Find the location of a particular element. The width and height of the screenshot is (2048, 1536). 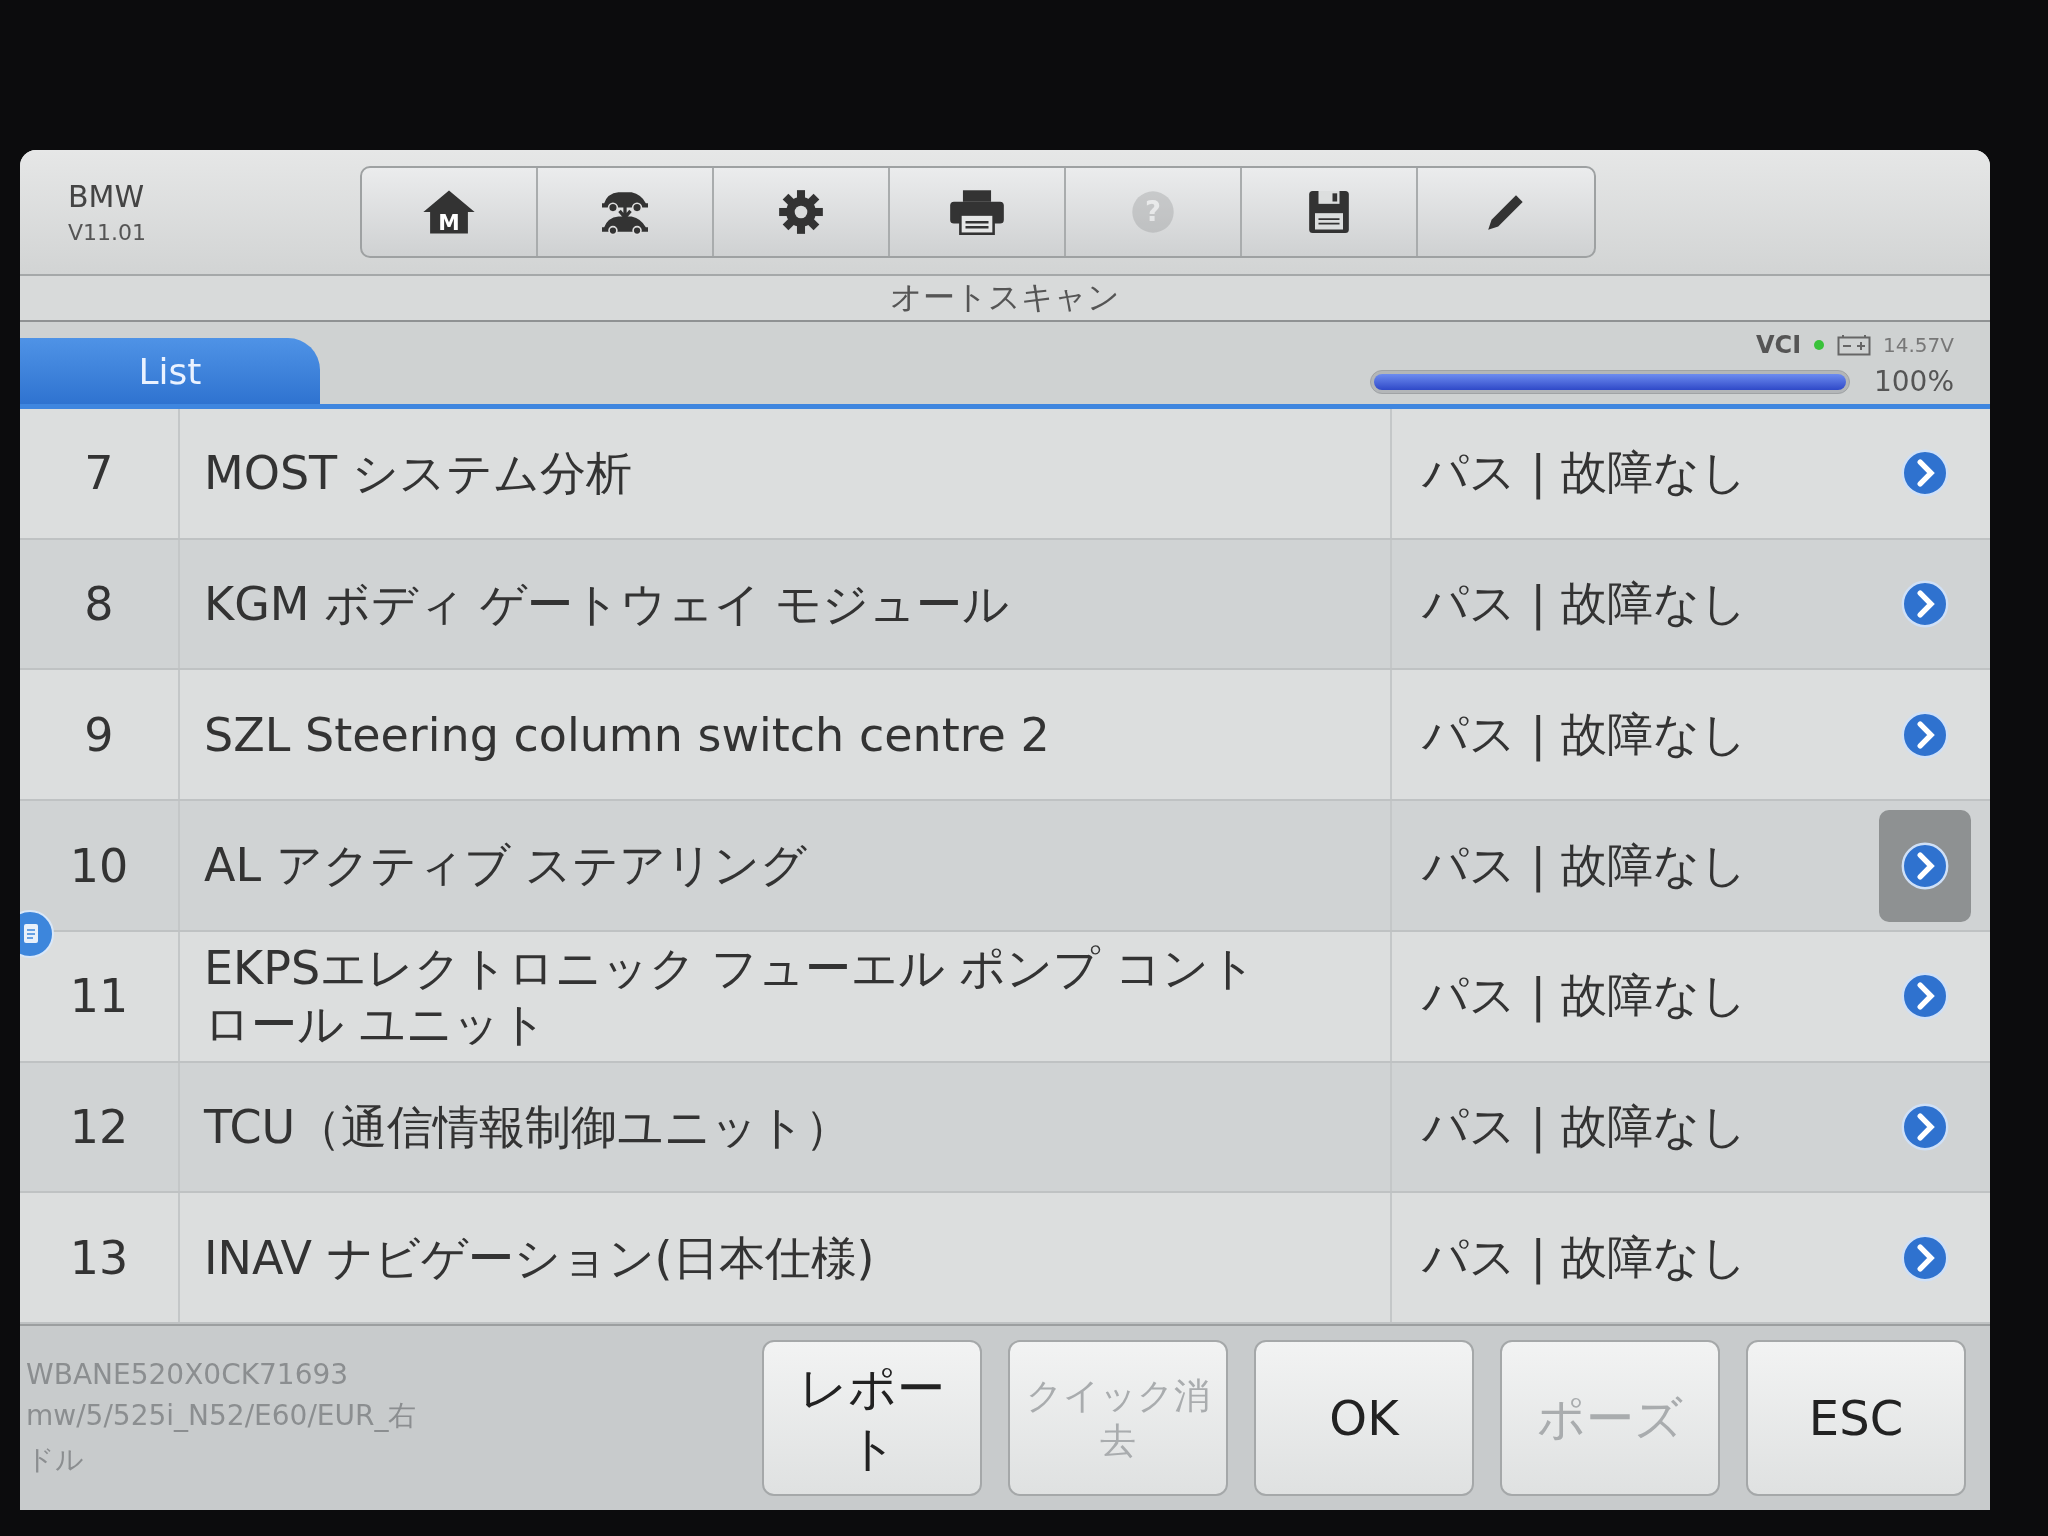

action-button: OK is located at coordinates (1364, 1418).